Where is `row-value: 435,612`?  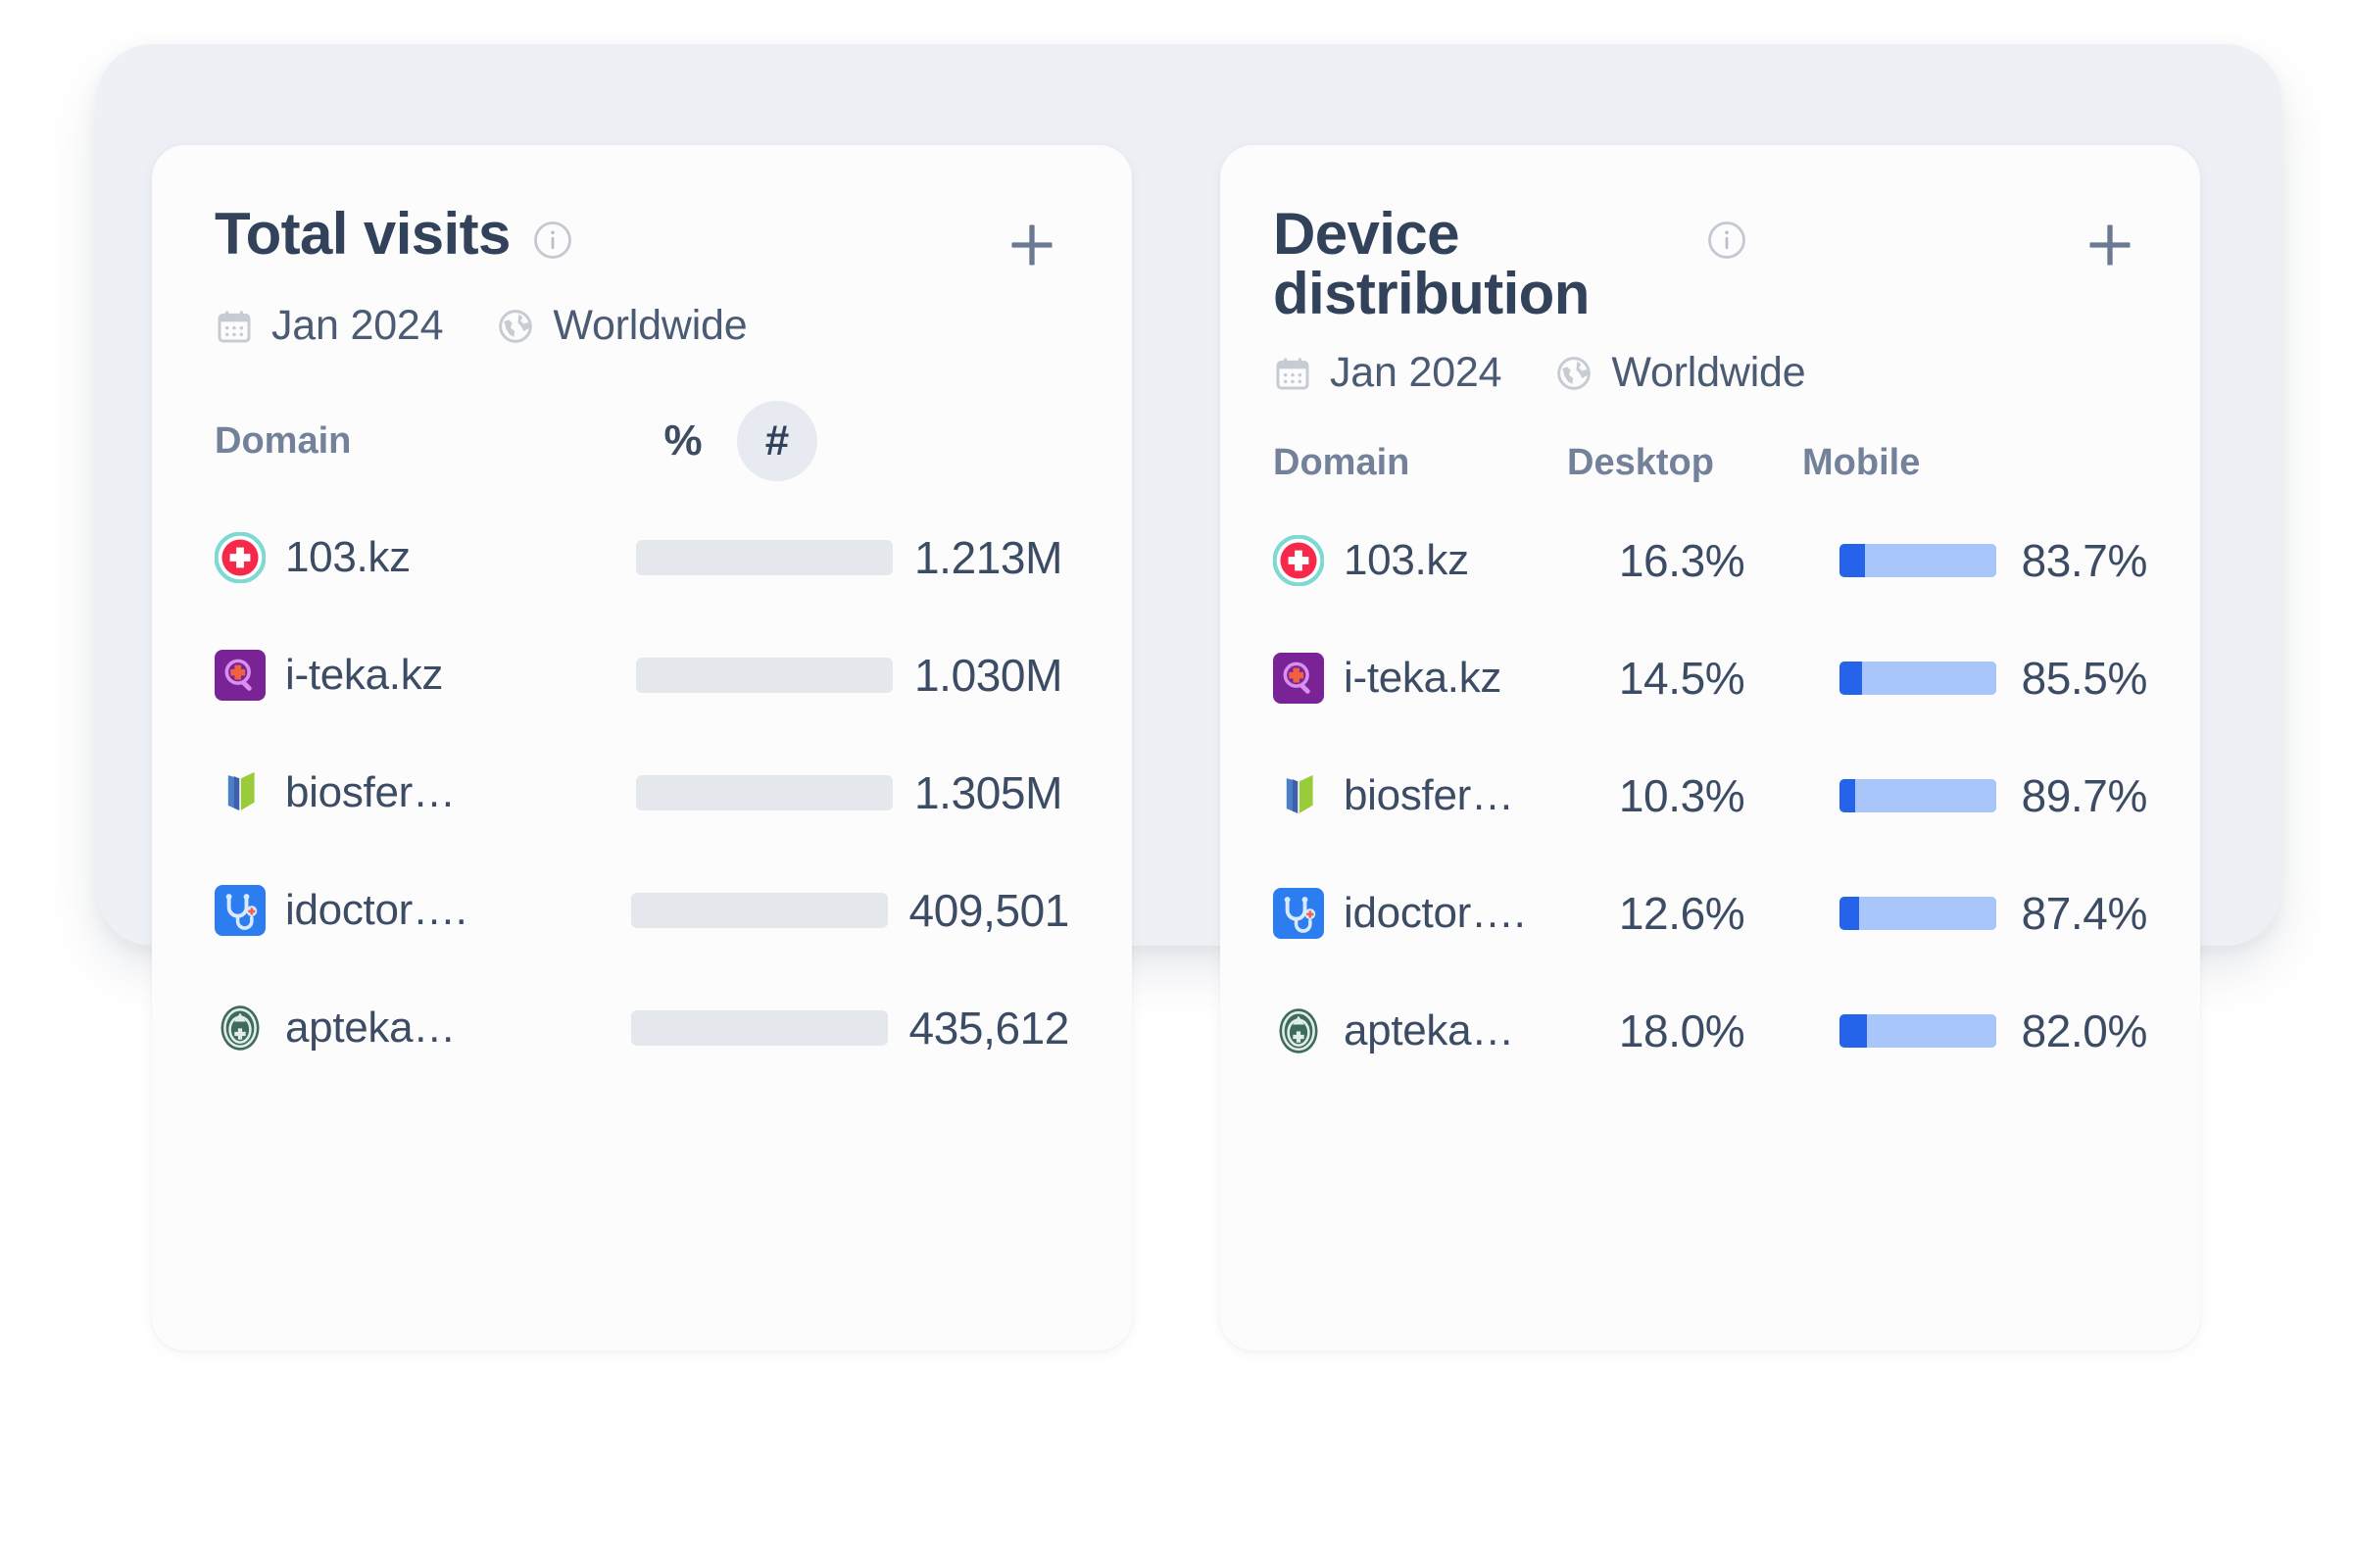
row-value: 435,612 is located at coordinates (989, 1028).